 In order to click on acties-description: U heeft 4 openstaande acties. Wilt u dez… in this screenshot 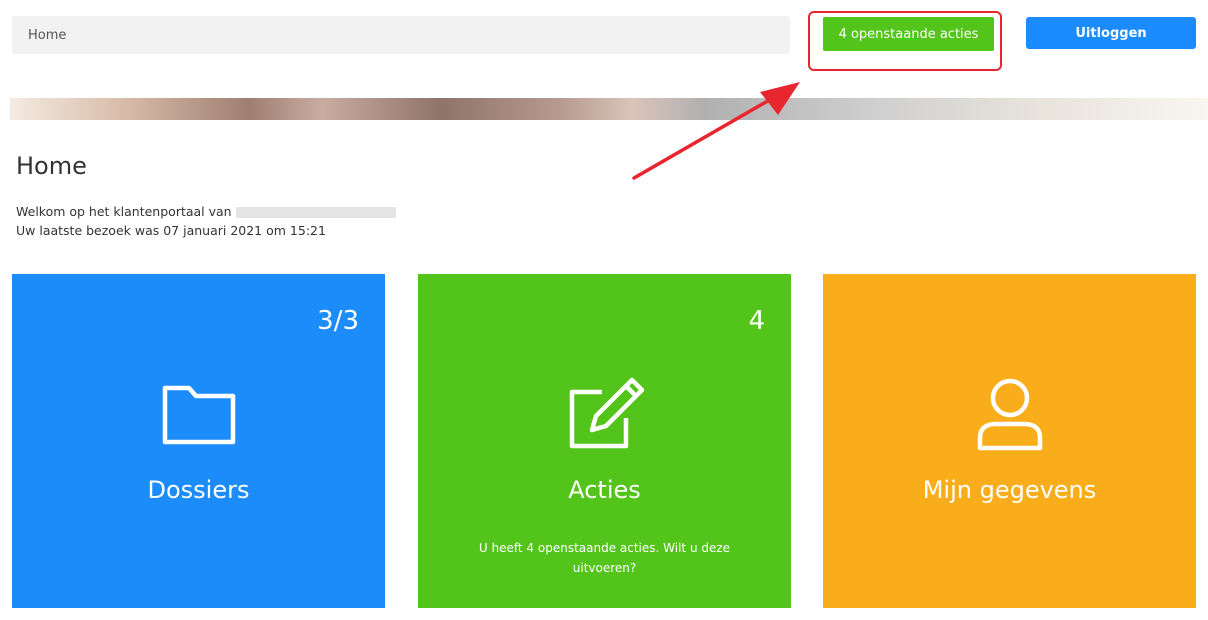, I will do `click(604, 558)`.